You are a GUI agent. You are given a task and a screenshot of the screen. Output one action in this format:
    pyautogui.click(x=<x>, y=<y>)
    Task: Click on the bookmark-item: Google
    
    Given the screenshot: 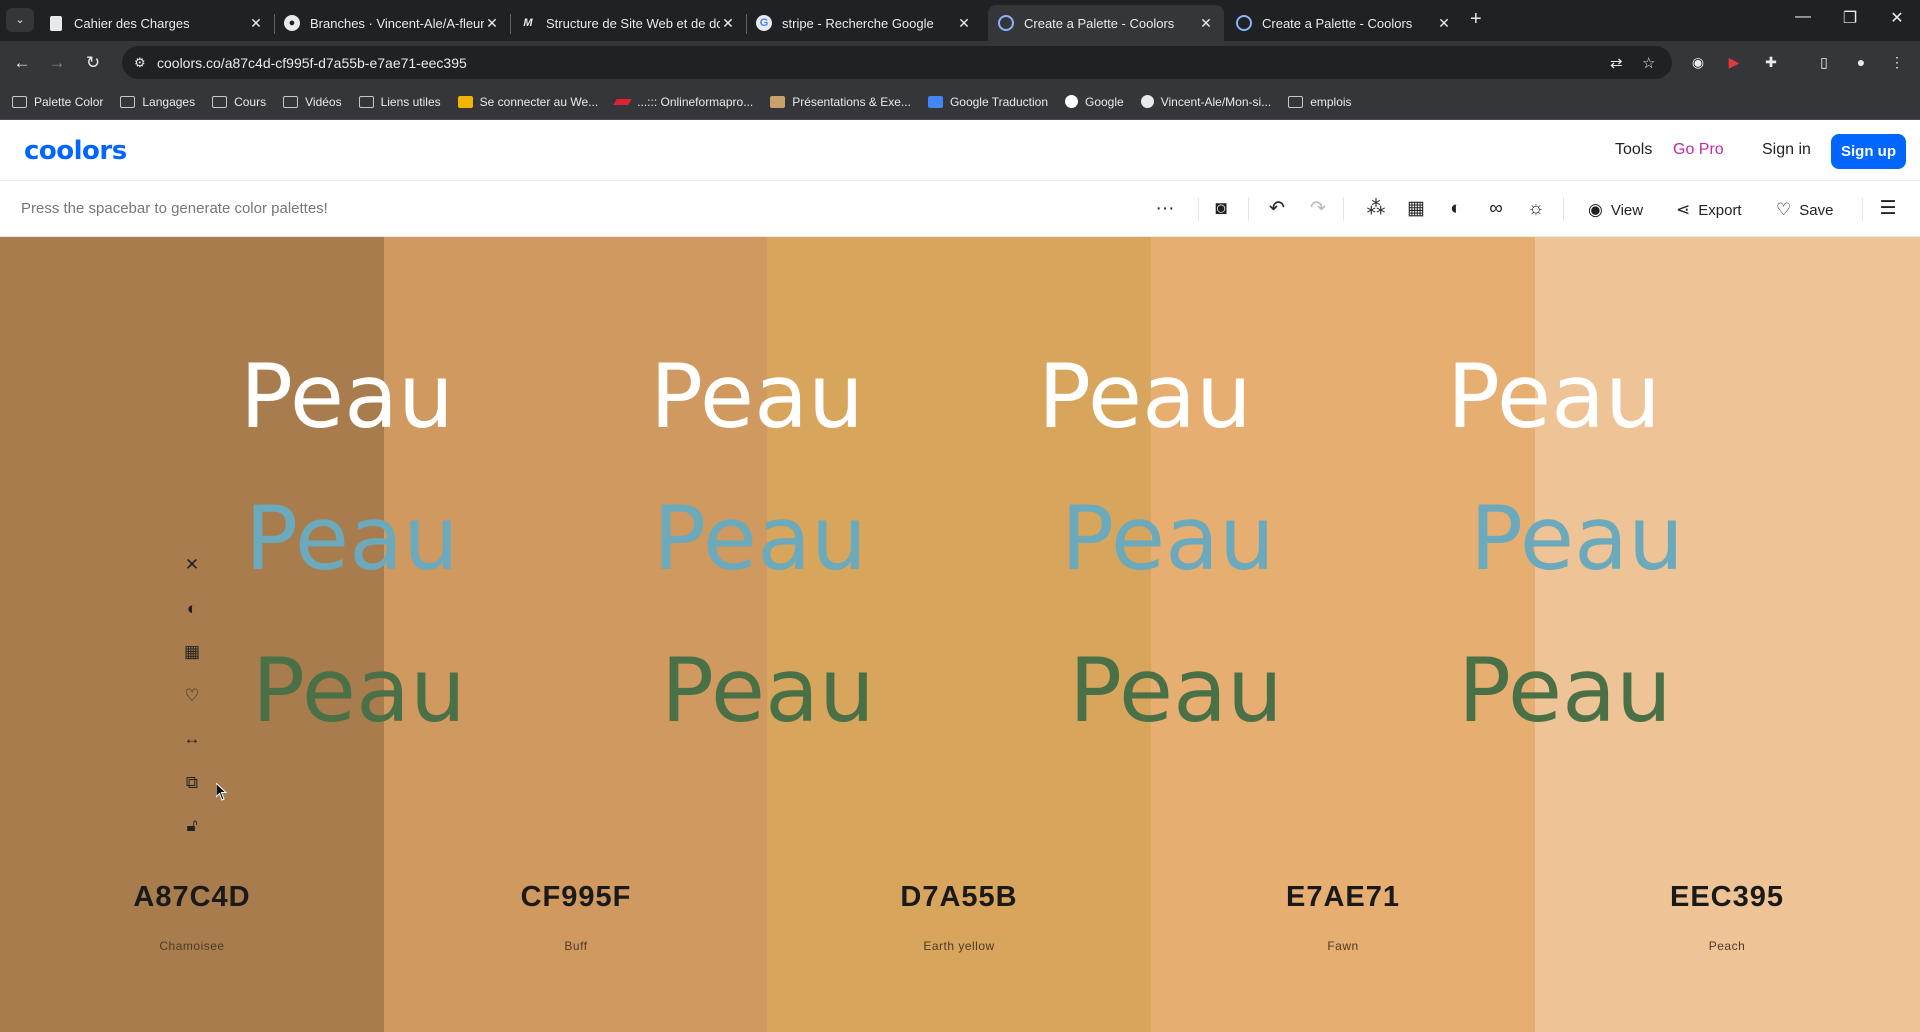 What is the action you would take?
    pyautogui.click(x=1094, y=102)
    